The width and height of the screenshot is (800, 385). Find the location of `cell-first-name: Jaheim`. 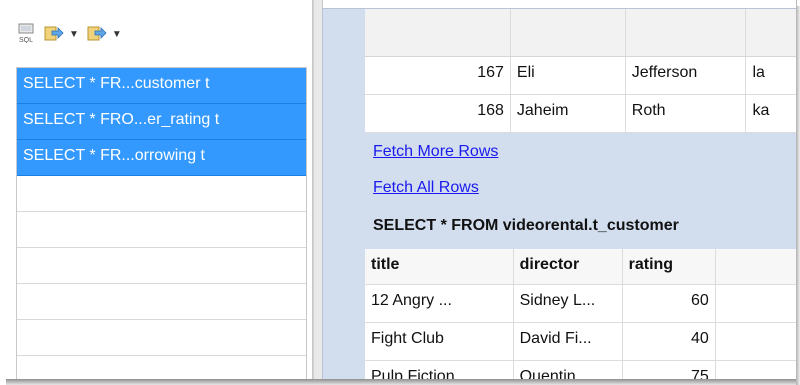

cell-first-name: Jaheim is located at coordinates (568, 113).